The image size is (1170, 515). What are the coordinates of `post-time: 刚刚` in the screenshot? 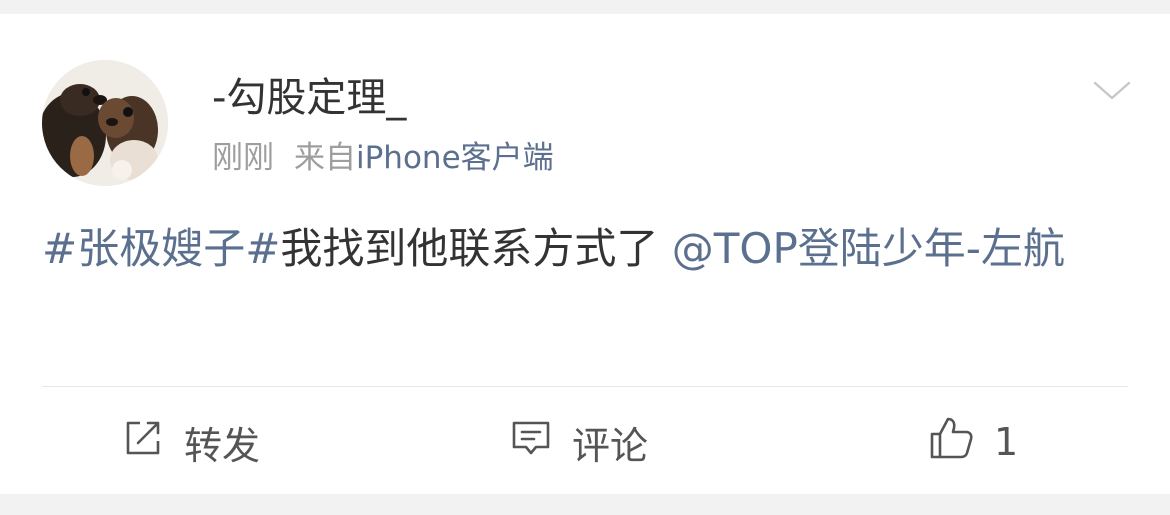 It's located at (243, 158).